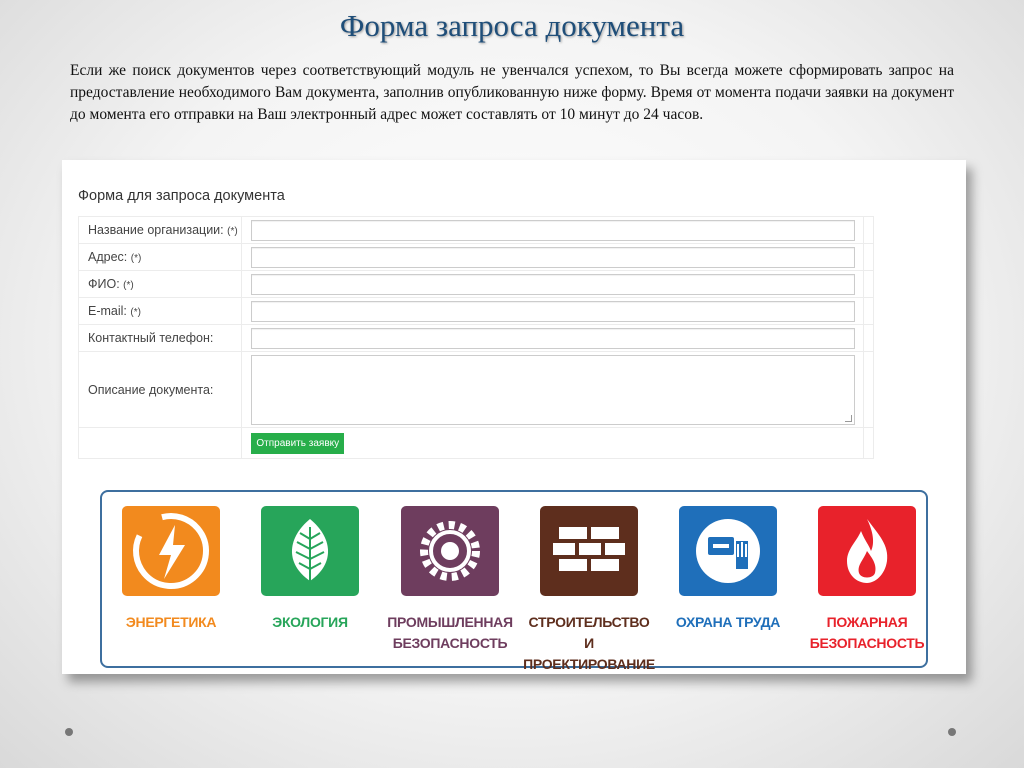 Image resolution: width=1024 pixels, height=768 pixels. Describe the element at coordinates (107, 311) in the screenshot. I see `email-label: E-mail:` at that location.